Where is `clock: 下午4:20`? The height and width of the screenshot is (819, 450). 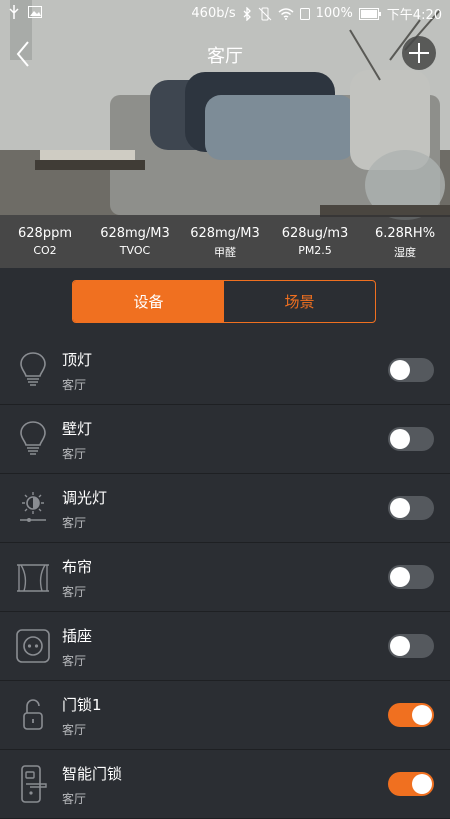 clock: 下午4:20 is located at coordinates (414, 15).